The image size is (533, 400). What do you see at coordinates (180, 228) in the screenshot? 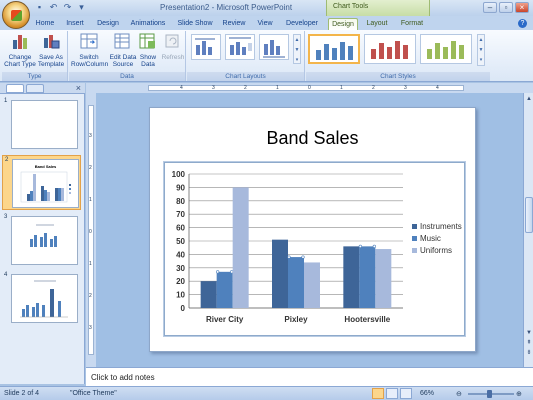
I see `y-tick-label: 60` at bounding box center [180, 228].